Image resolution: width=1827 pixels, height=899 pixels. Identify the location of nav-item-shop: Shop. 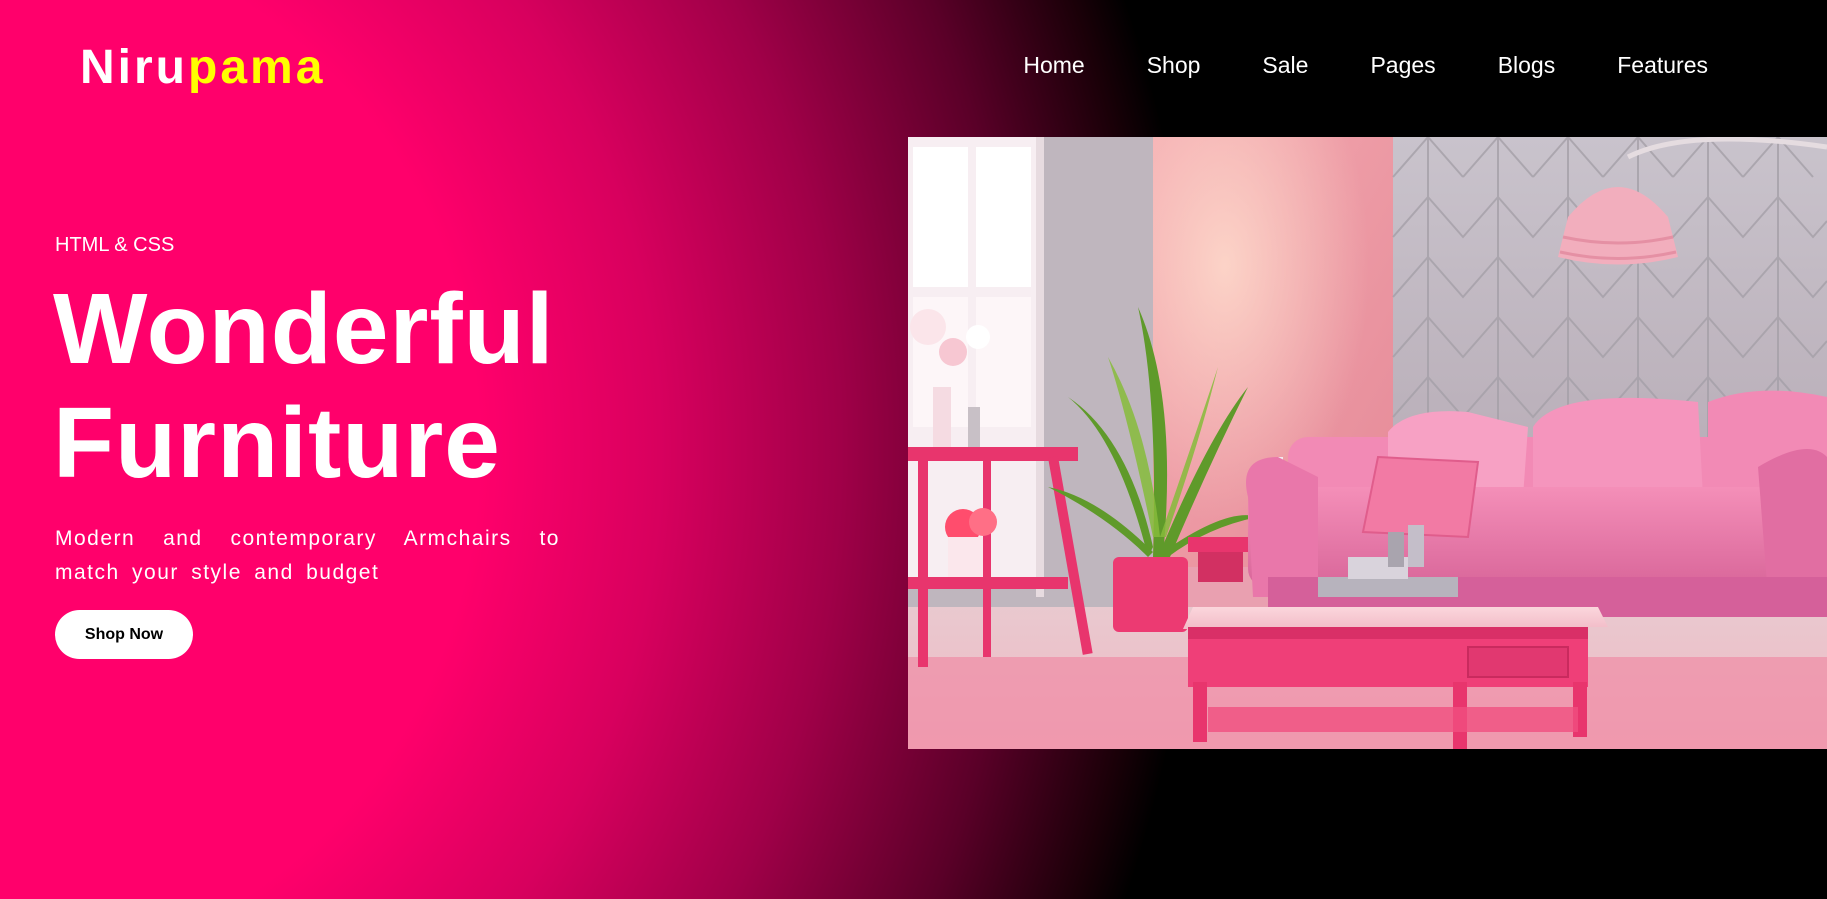
(1174, 65).